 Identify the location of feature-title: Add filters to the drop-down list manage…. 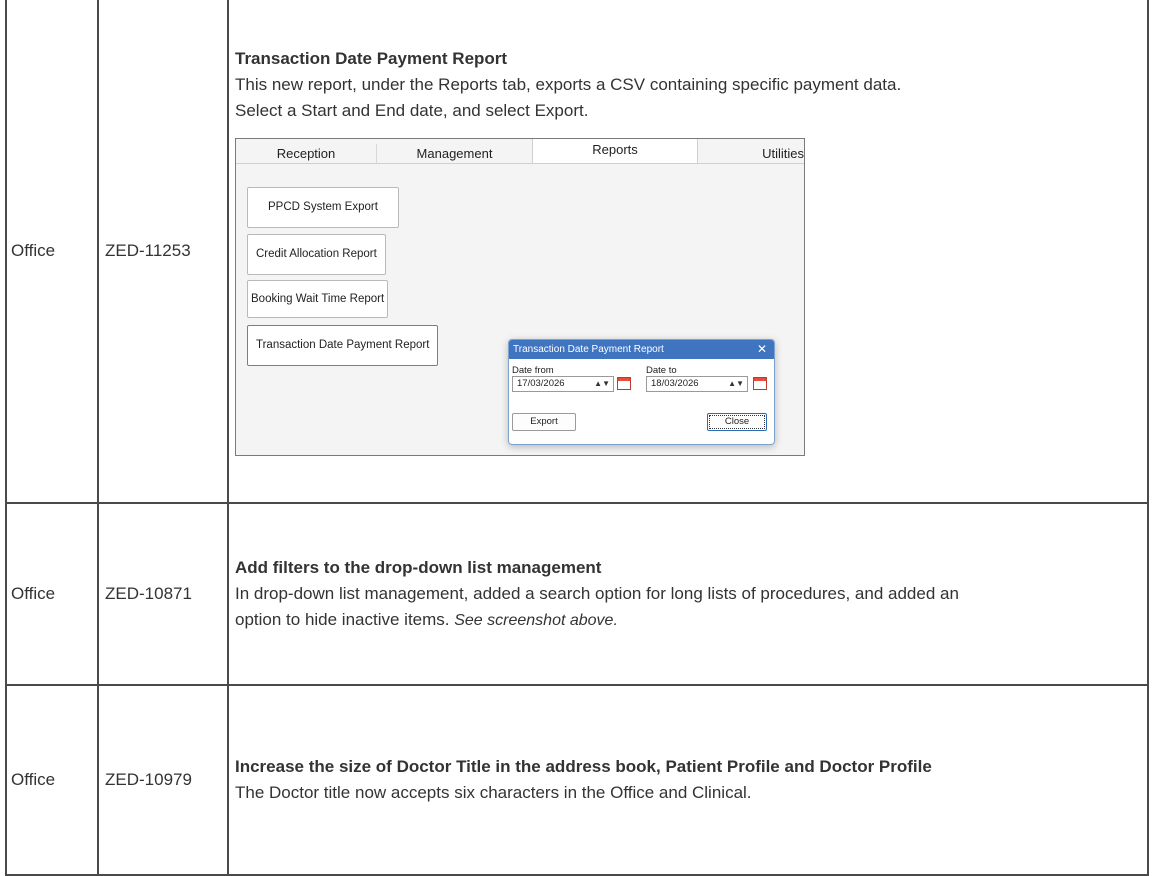
(418, 567).